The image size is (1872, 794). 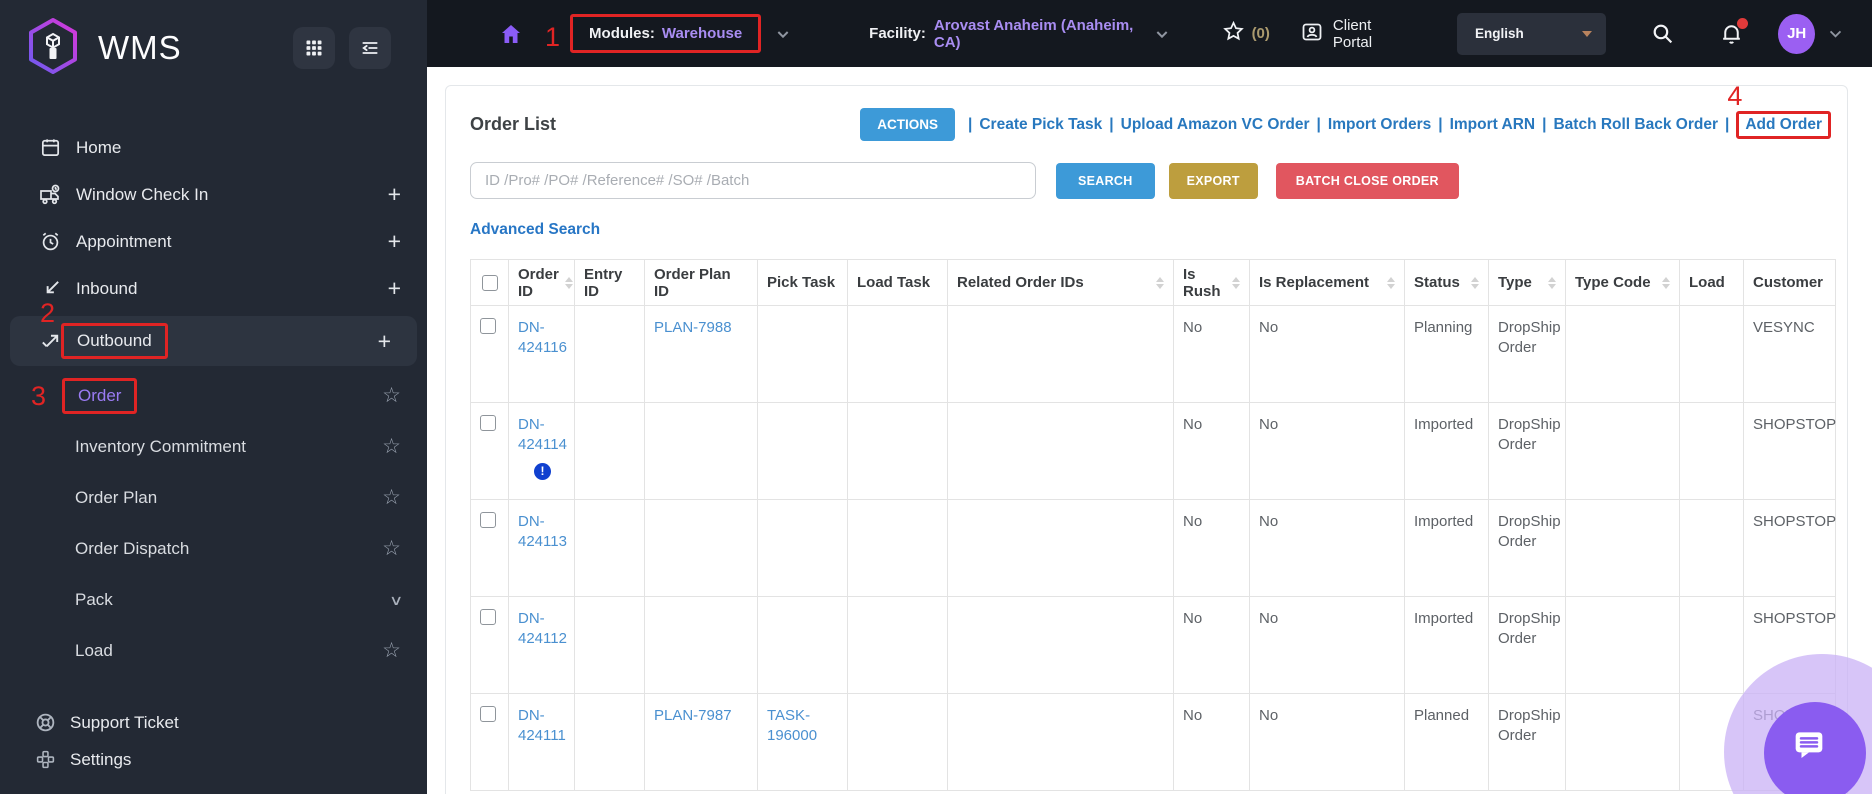 I want to click on order-id-link: DN-424114, so click(x=542, y=434).